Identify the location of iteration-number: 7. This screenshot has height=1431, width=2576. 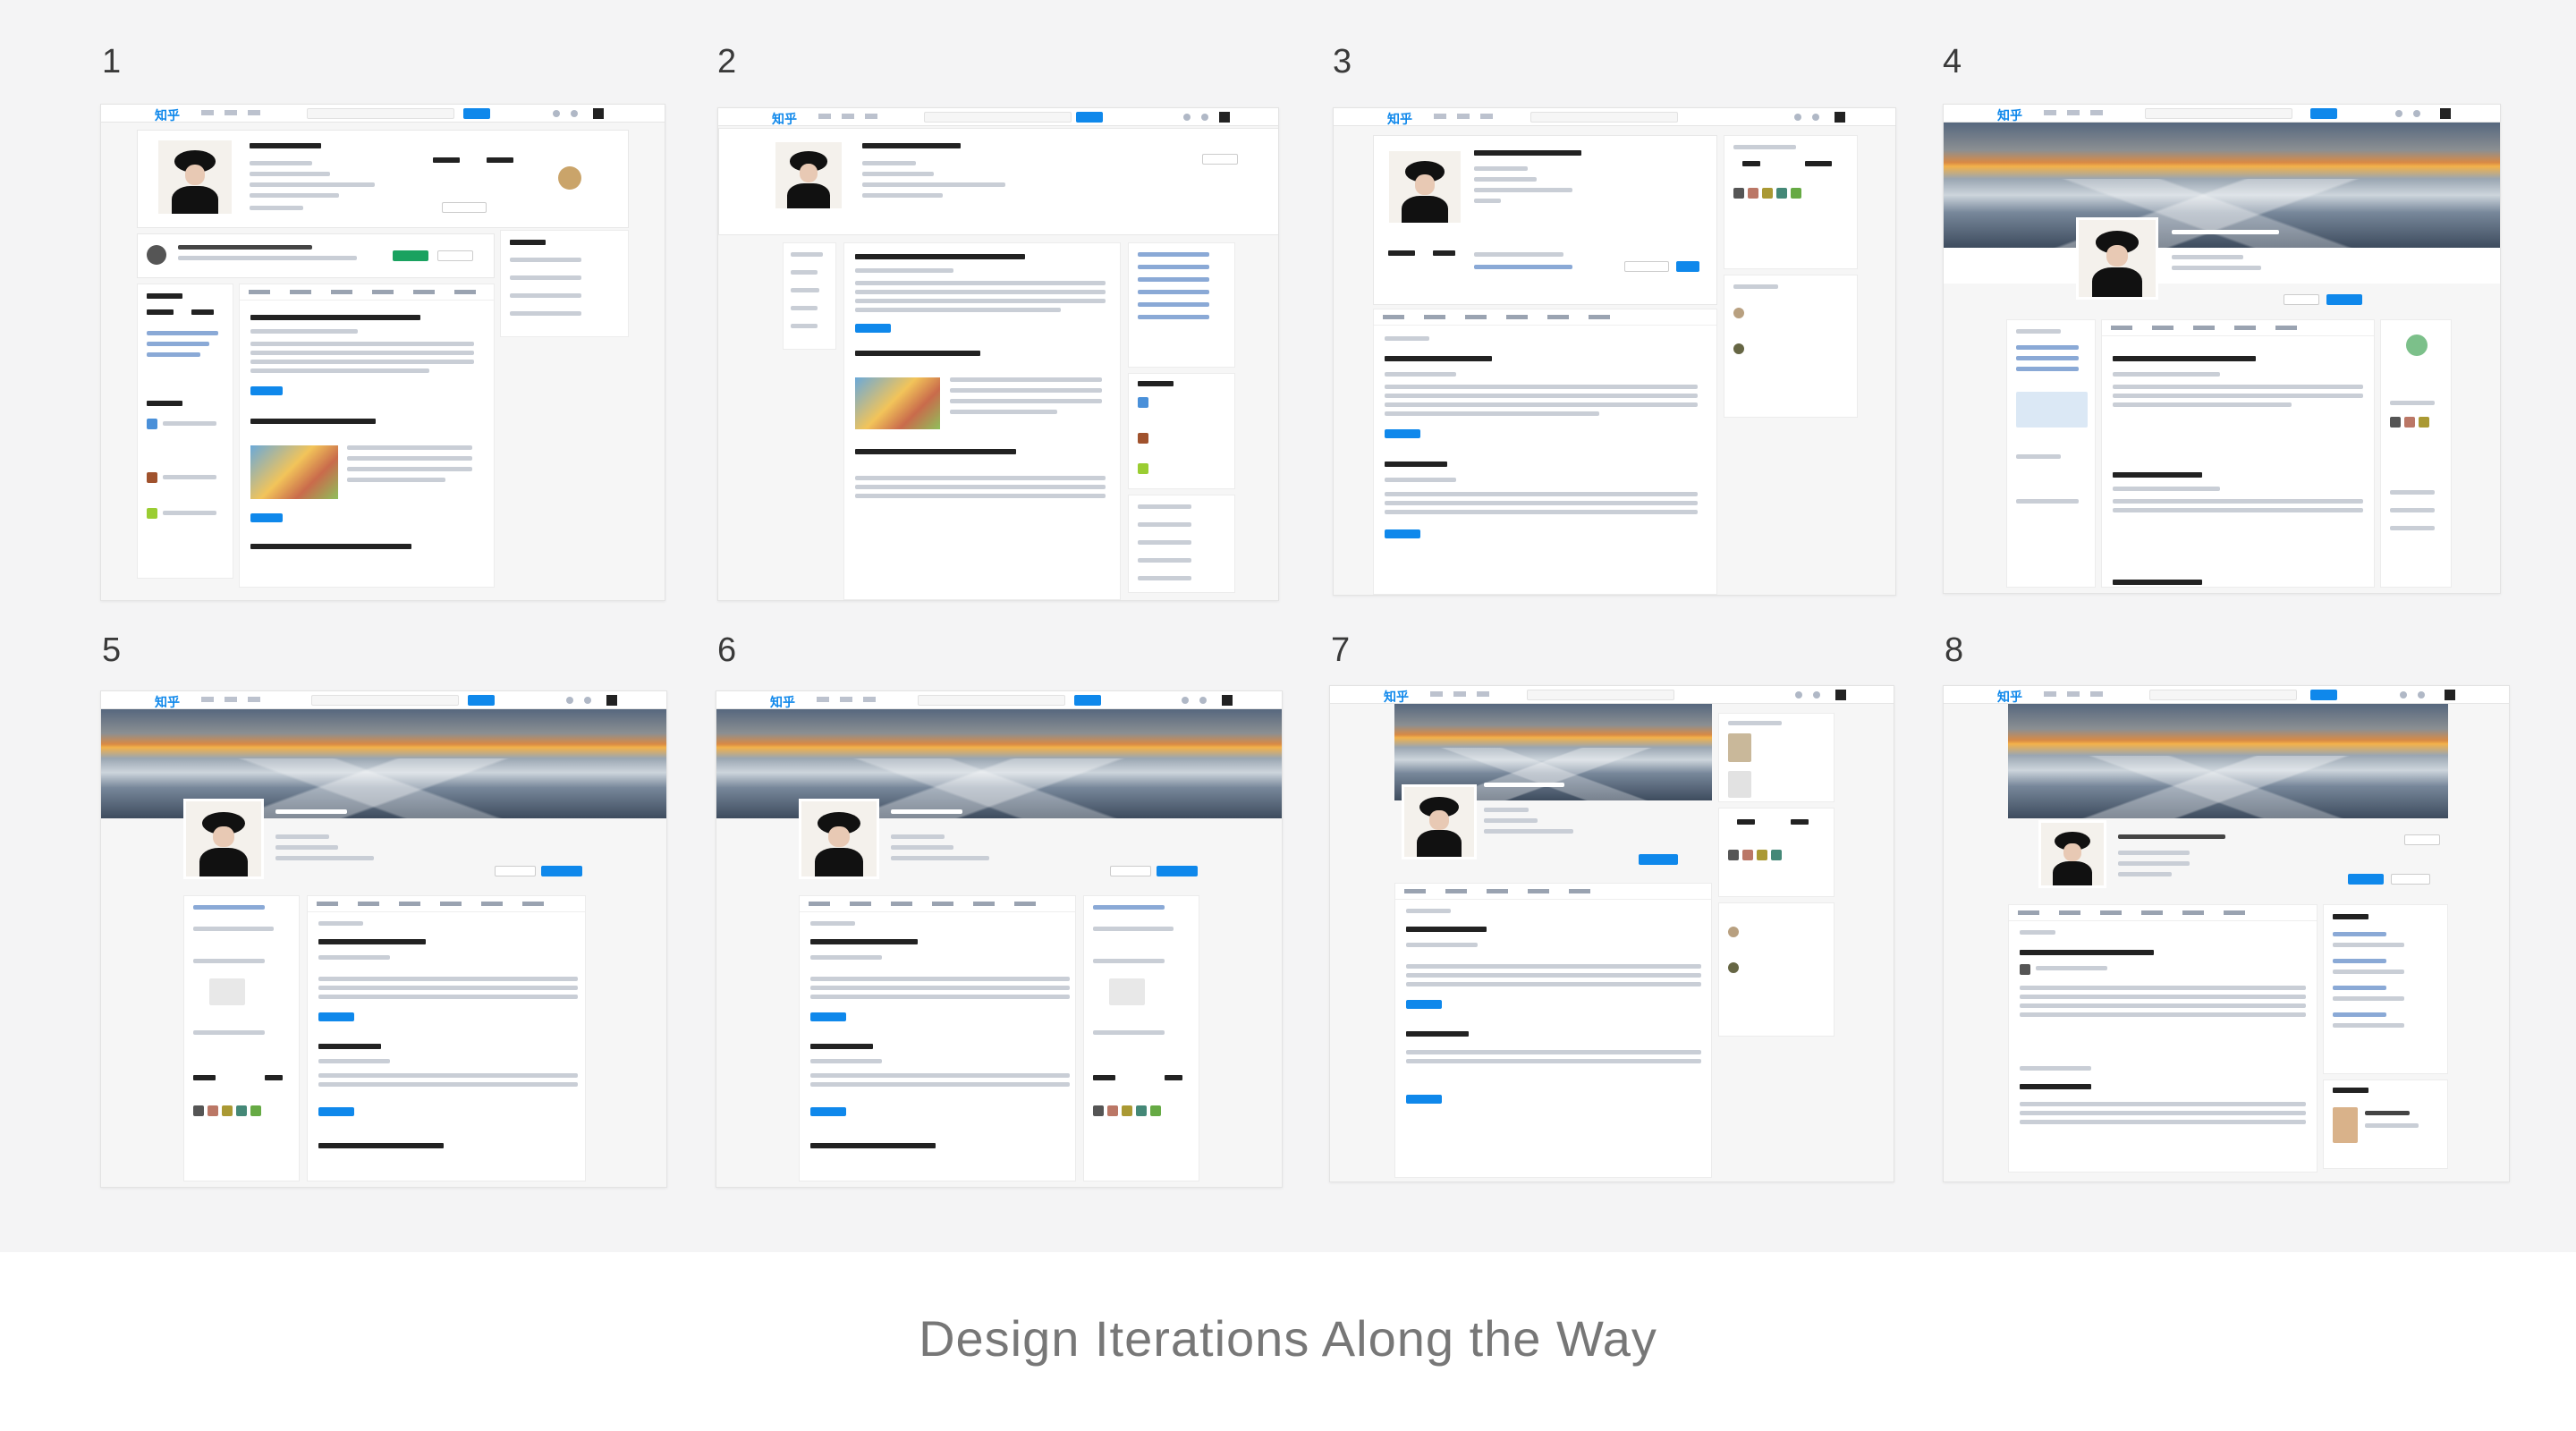
(1341, 650).